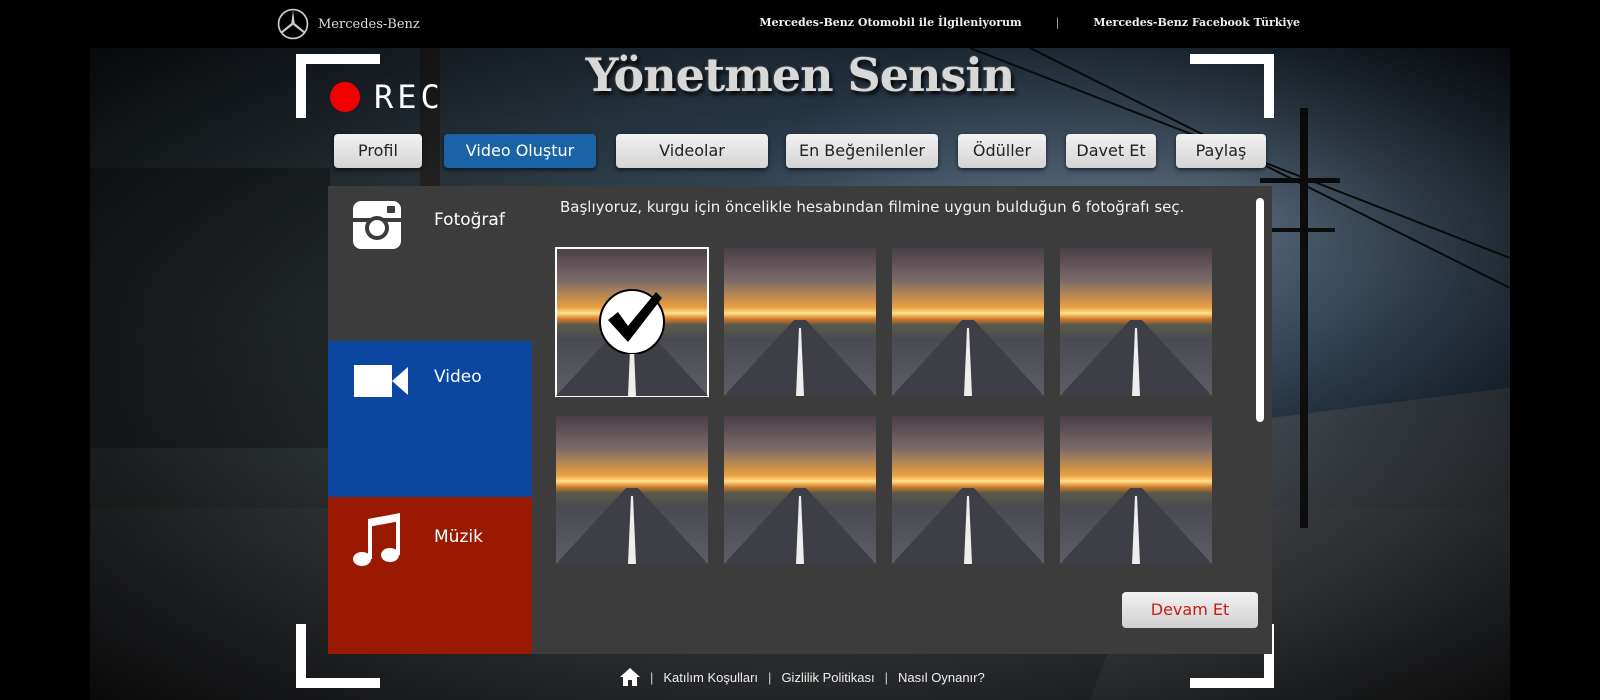 The width and height of the screenshot is (1600, 700). I want to click on media-sidebar: Fotoğraf Video Müzik, so click(430, 420).